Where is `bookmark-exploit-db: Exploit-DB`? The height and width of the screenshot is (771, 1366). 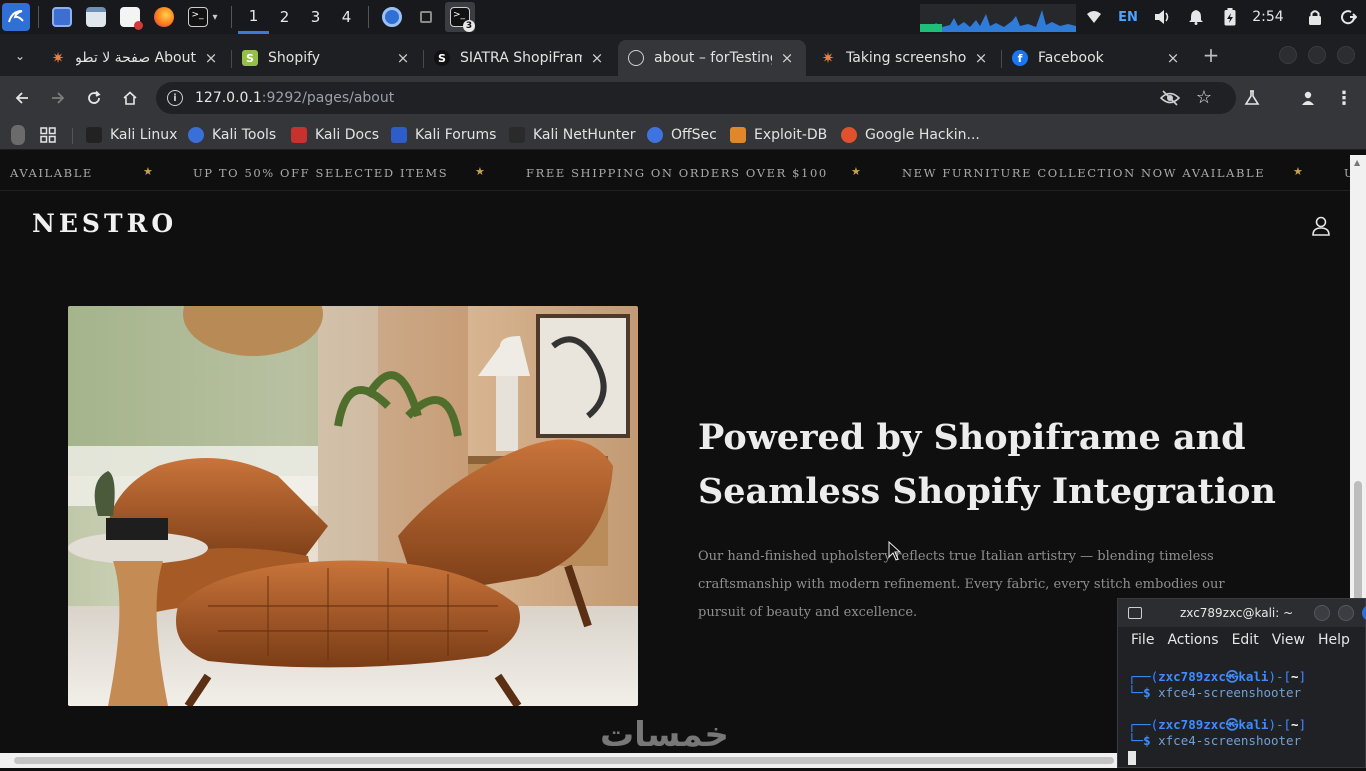
bookmark-exploit-db: Exploit-DB is located at coordinates (778, 135).